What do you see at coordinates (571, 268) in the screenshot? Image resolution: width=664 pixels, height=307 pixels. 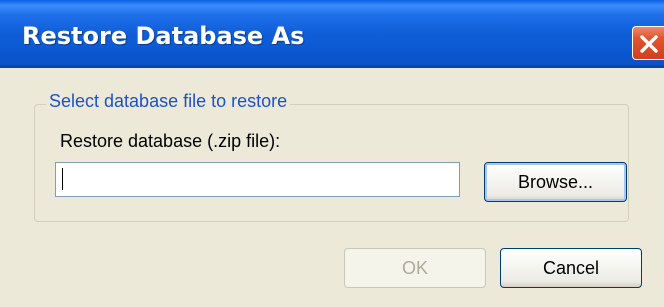 I see `cancel-button: Cancel` at bounding box center [571, 268].